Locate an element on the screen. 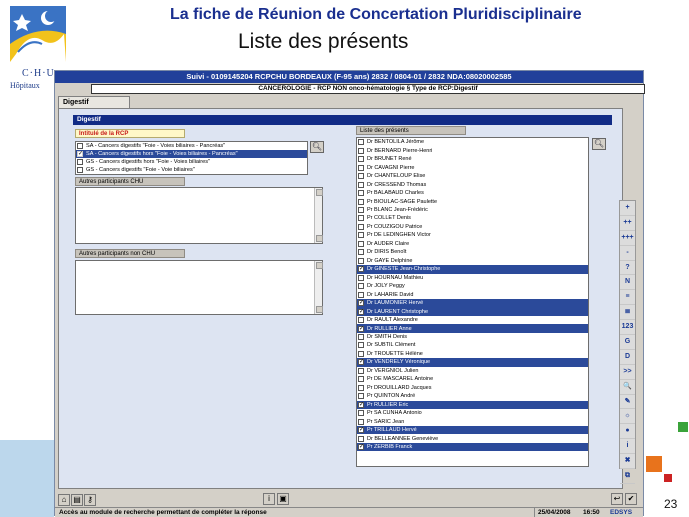  print-icon: ▤ is located at coordinates (77, 500).